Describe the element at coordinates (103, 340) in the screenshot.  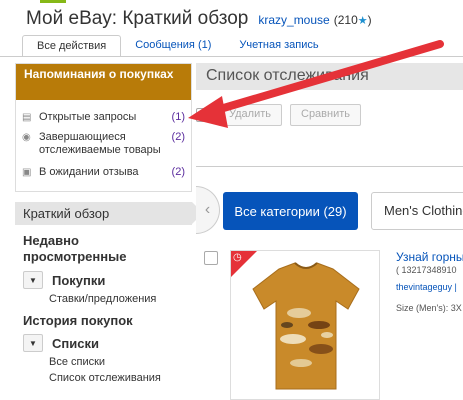
I see `sidebar-group-lists: ▼ Списки` at that location.